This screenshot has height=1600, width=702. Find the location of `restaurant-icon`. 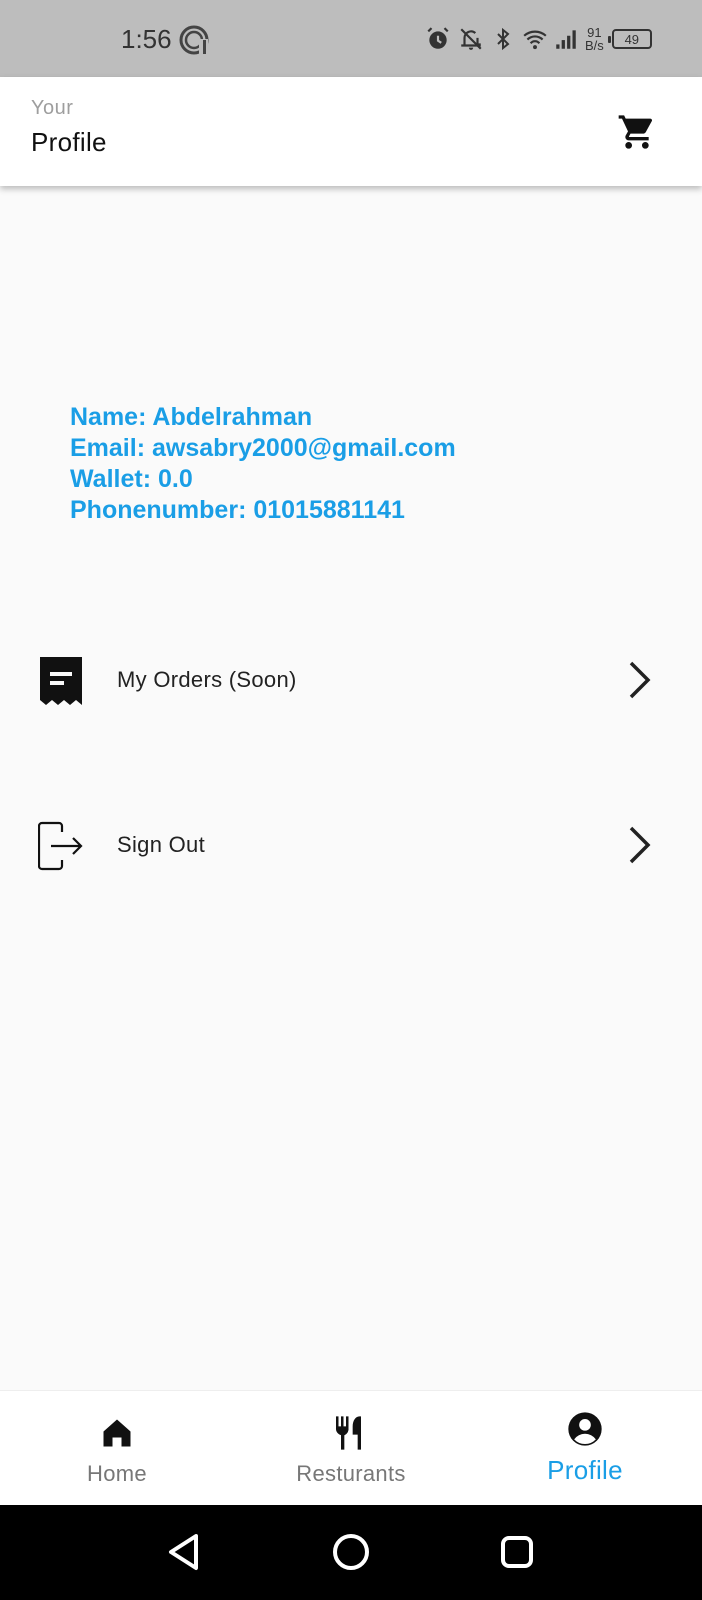

restaurant-icon is located at coordinates (348, 1433).